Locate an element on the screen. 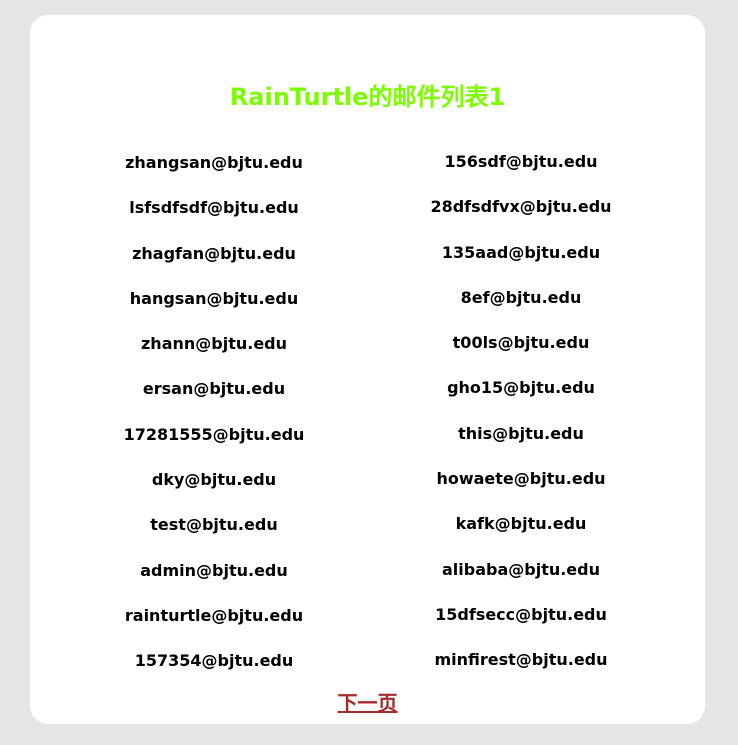  email-item: 8ef@bjtu.edu is located at coordinates (521, 297).